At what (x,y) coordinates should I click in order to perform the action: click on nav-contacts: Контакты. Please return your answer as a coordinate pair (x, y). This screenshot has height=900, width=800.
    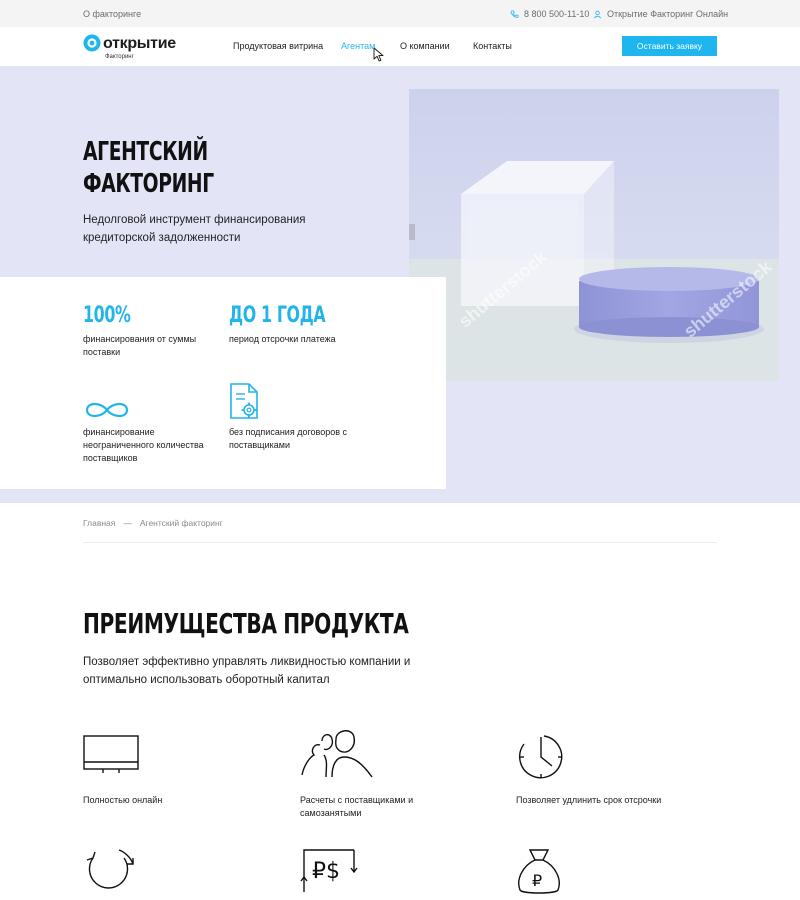
    Looking at the image, I should click on (492, 46).